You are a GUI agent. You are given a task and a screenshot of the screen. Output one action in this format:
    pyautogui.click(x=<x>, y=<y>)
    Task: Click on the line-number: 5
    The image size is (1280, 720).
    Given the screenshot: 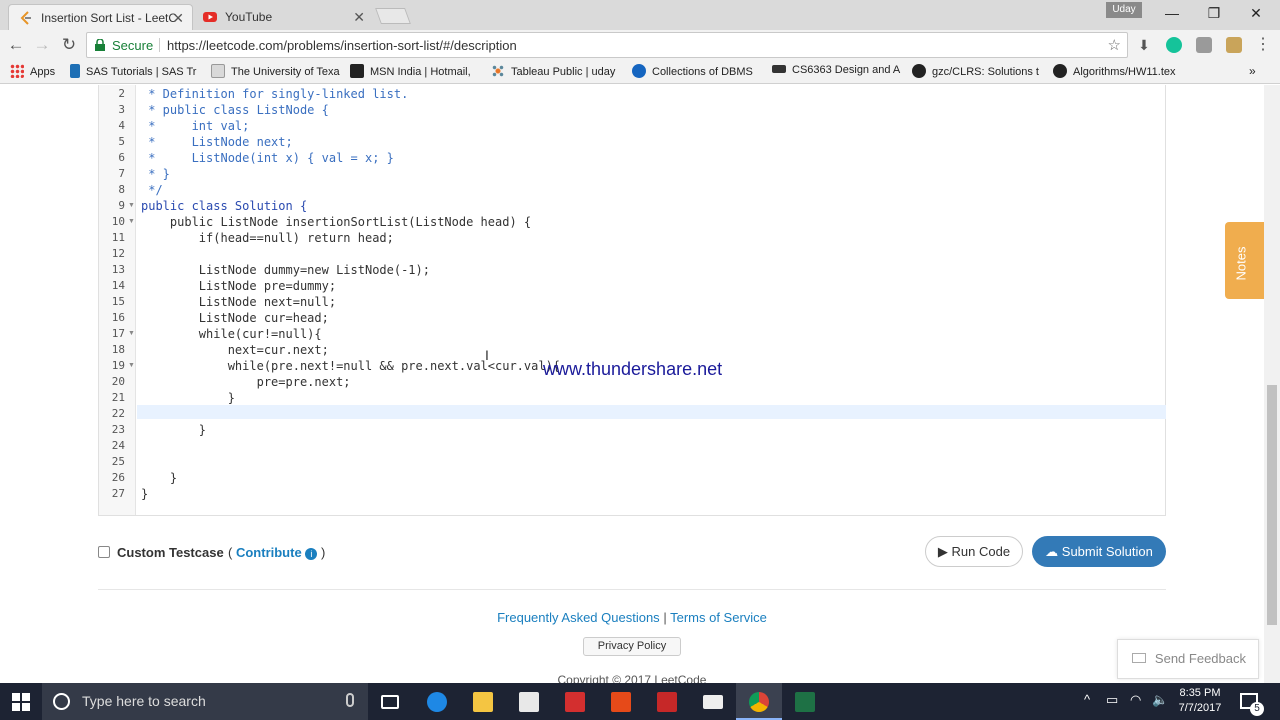 What is the action you would take?
    pyautogui.click(x=121, y=141)
    